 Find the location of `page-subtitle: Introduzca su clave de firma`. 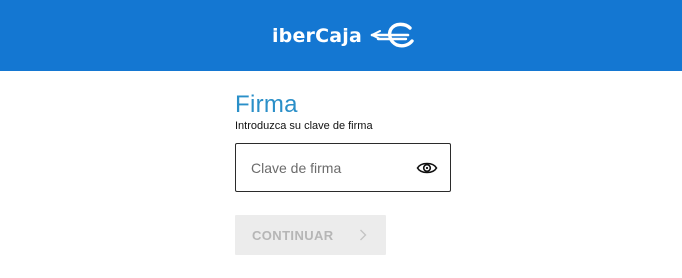

page-subtitle: Introduzca su clave de firma is located at coordinates (304, 126).